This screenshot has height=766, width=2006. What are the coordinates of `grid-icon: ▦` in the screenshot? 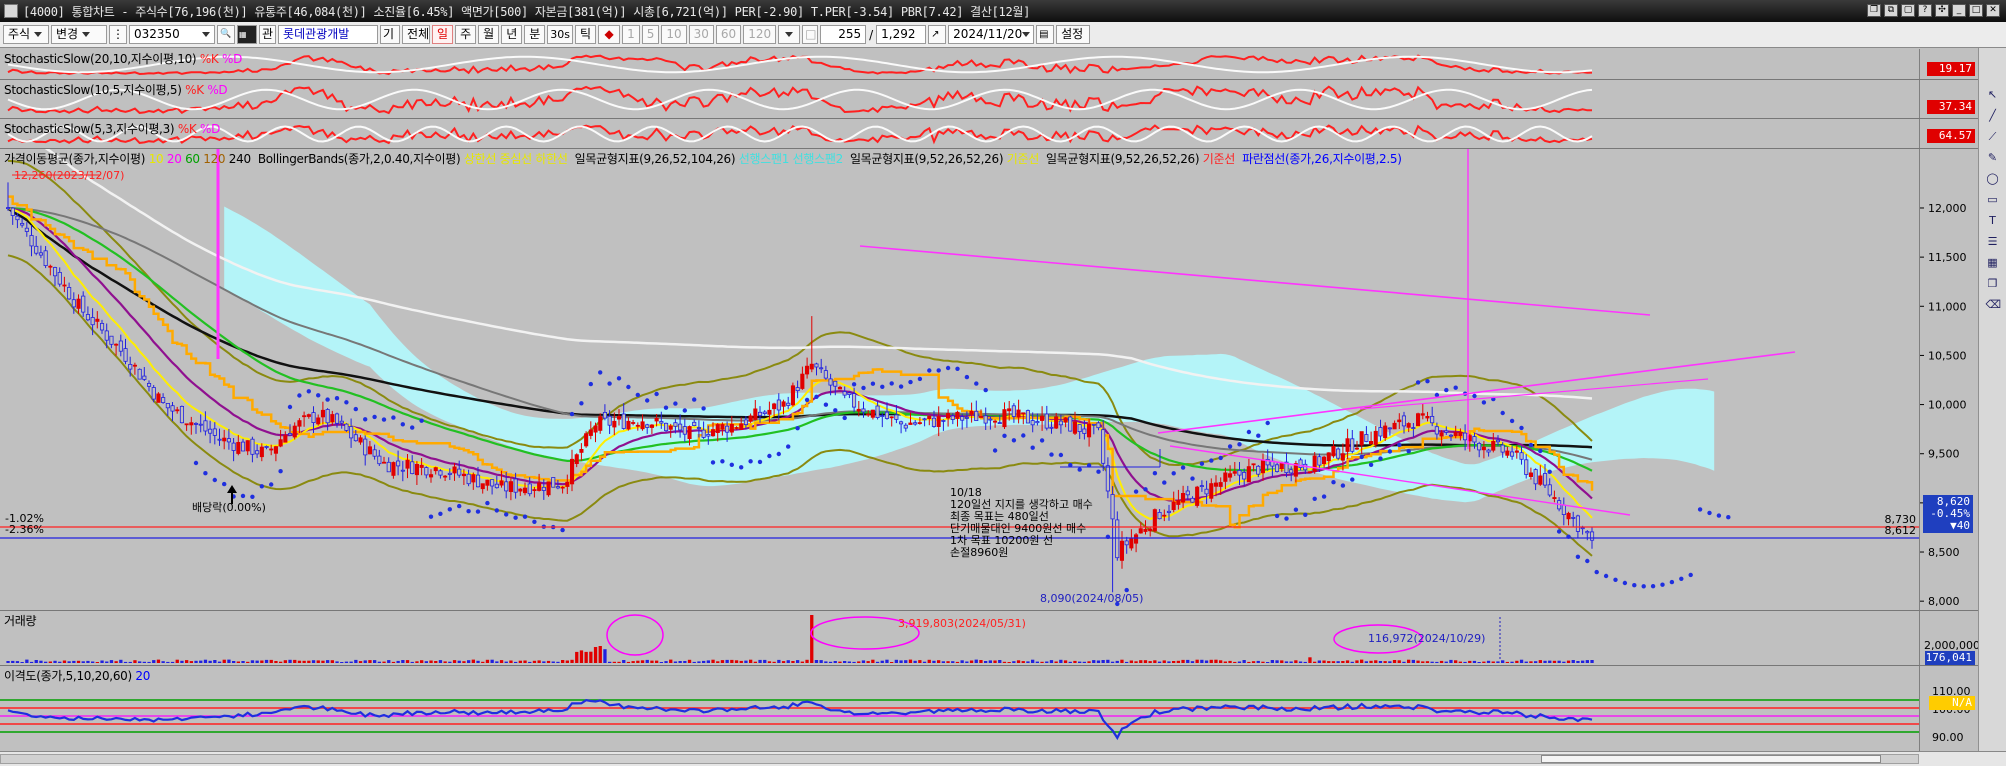 It's located at (1993, 263).